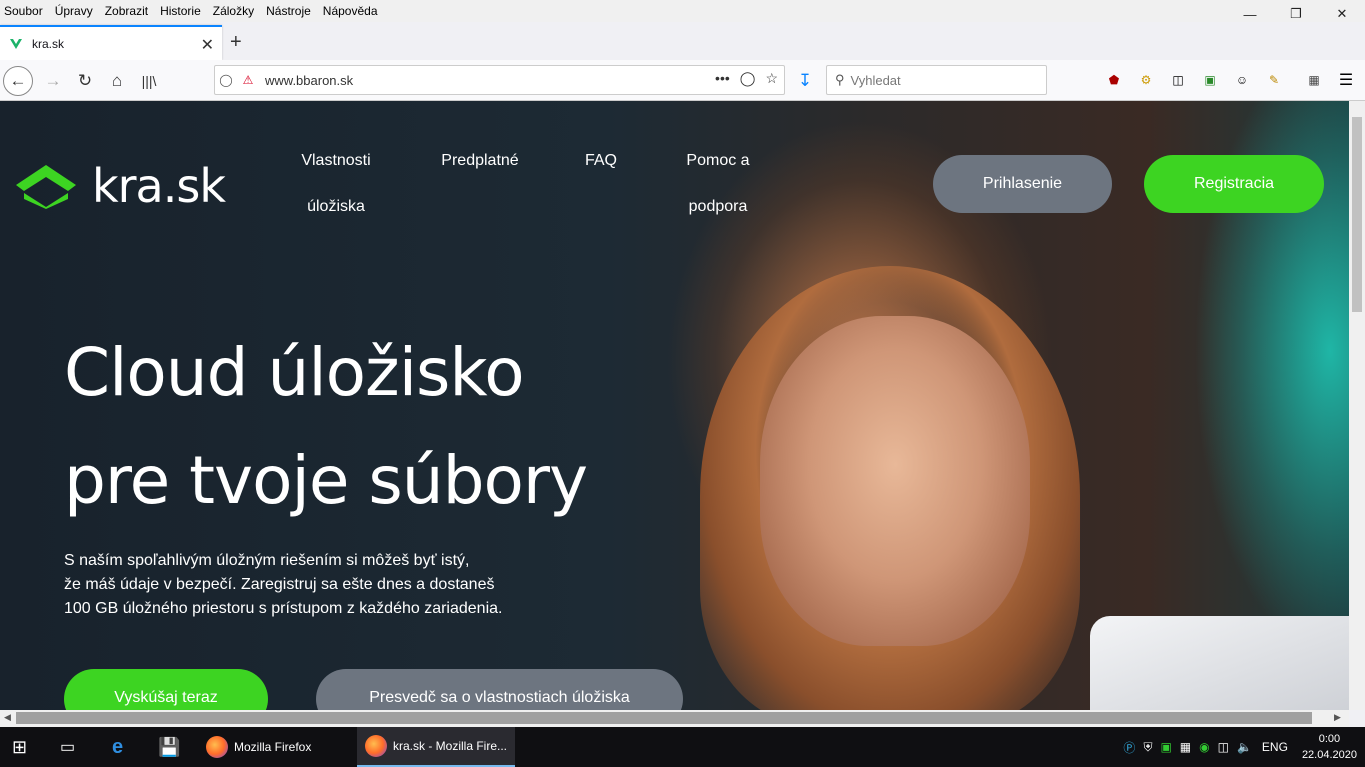 The image size is (1365, 767). I want to click on system-tray: Ⓟ ⛨ ▣ ▦ ◉ ◫ 🔈 ENG 0:00 22.04.2020, so click(1240, 747).